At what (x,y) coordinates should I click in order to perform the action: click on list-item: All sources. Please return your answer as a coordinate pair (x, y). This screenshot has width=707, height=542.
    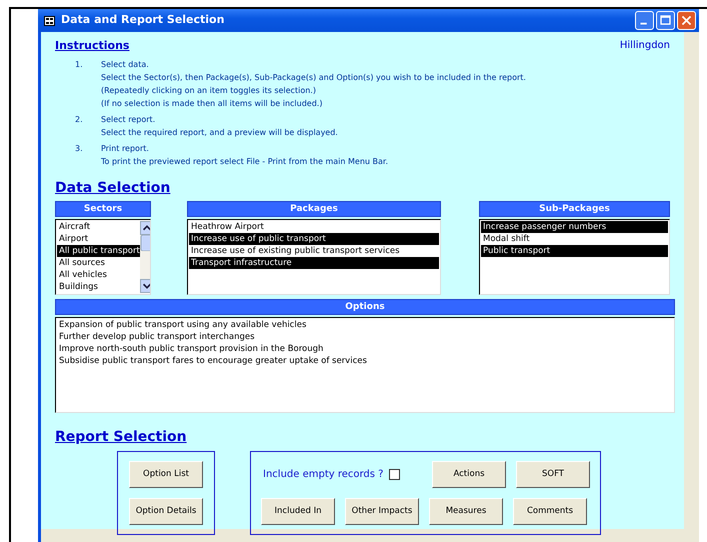
    Looking at the image, I should click on (98, 262).